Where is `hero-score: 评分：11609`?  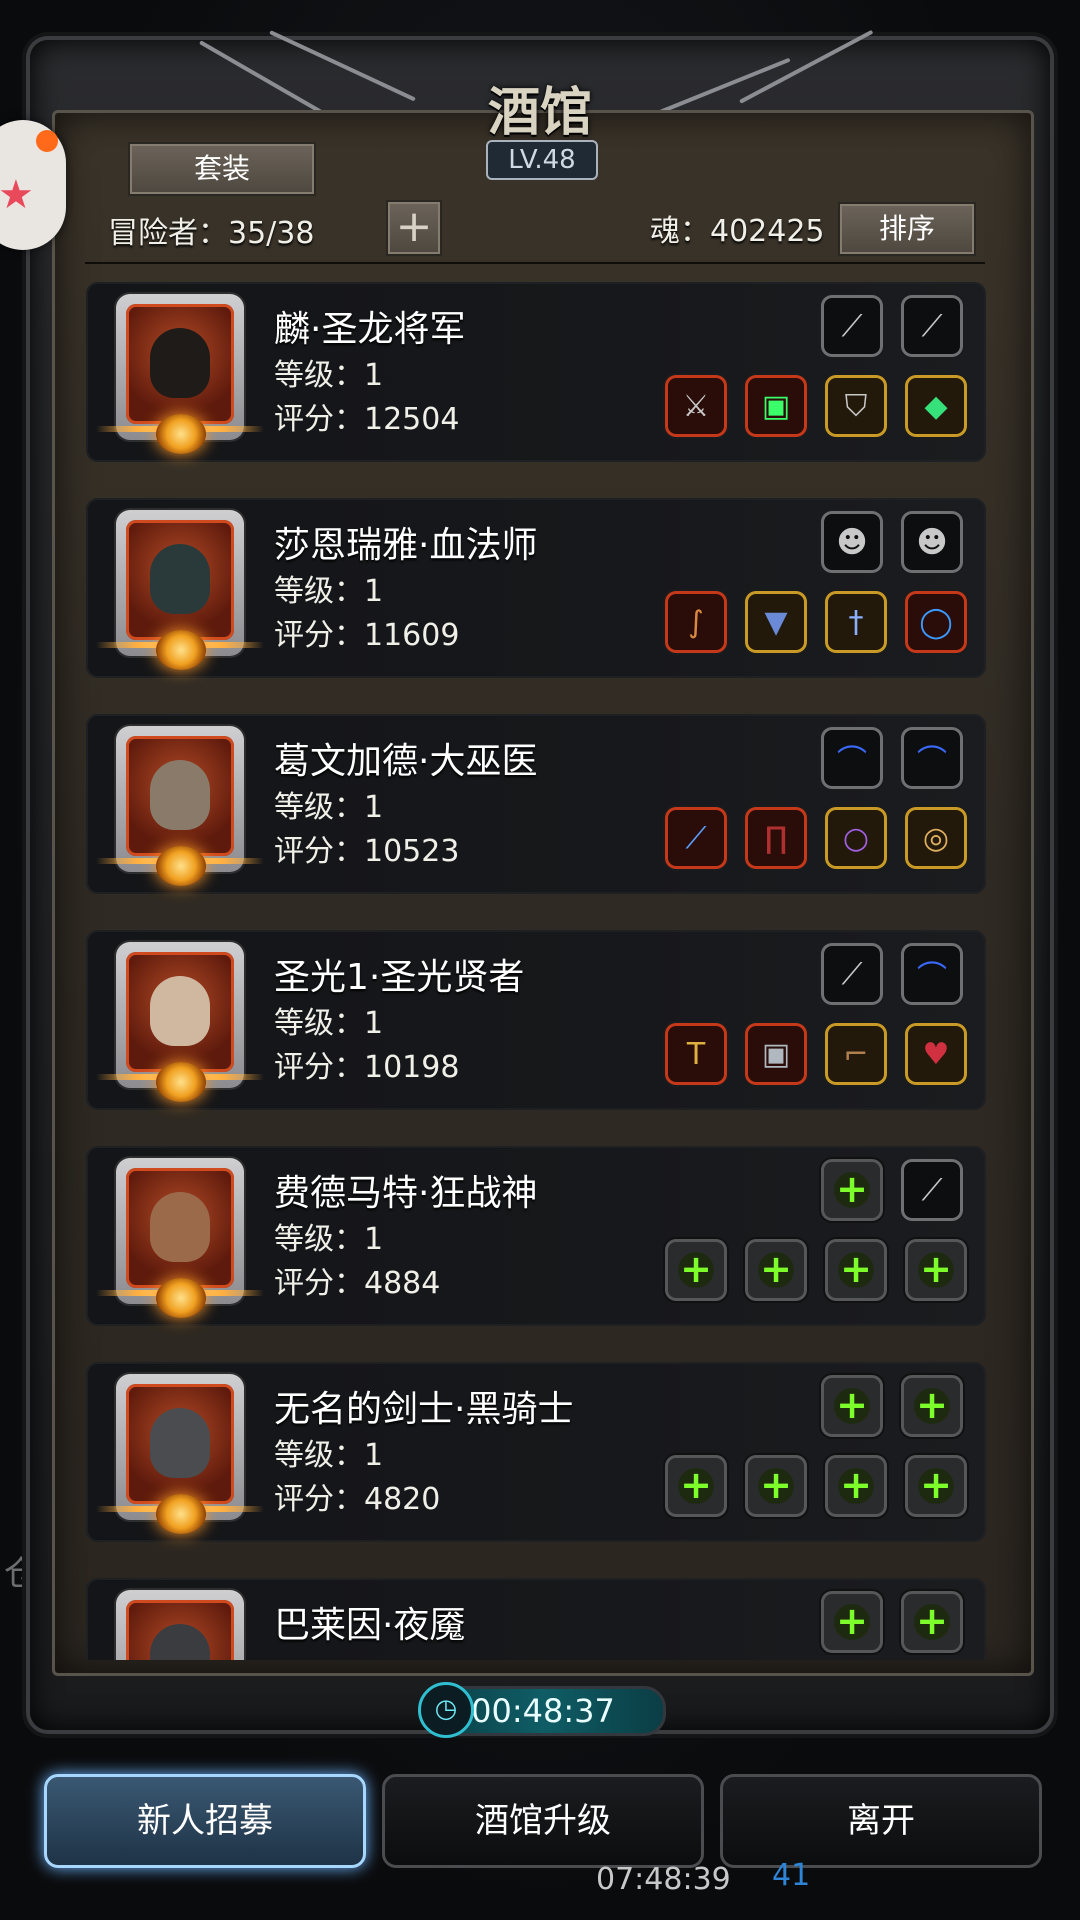
hero-score: 评分：11609 is located at coordinates (367, 635).